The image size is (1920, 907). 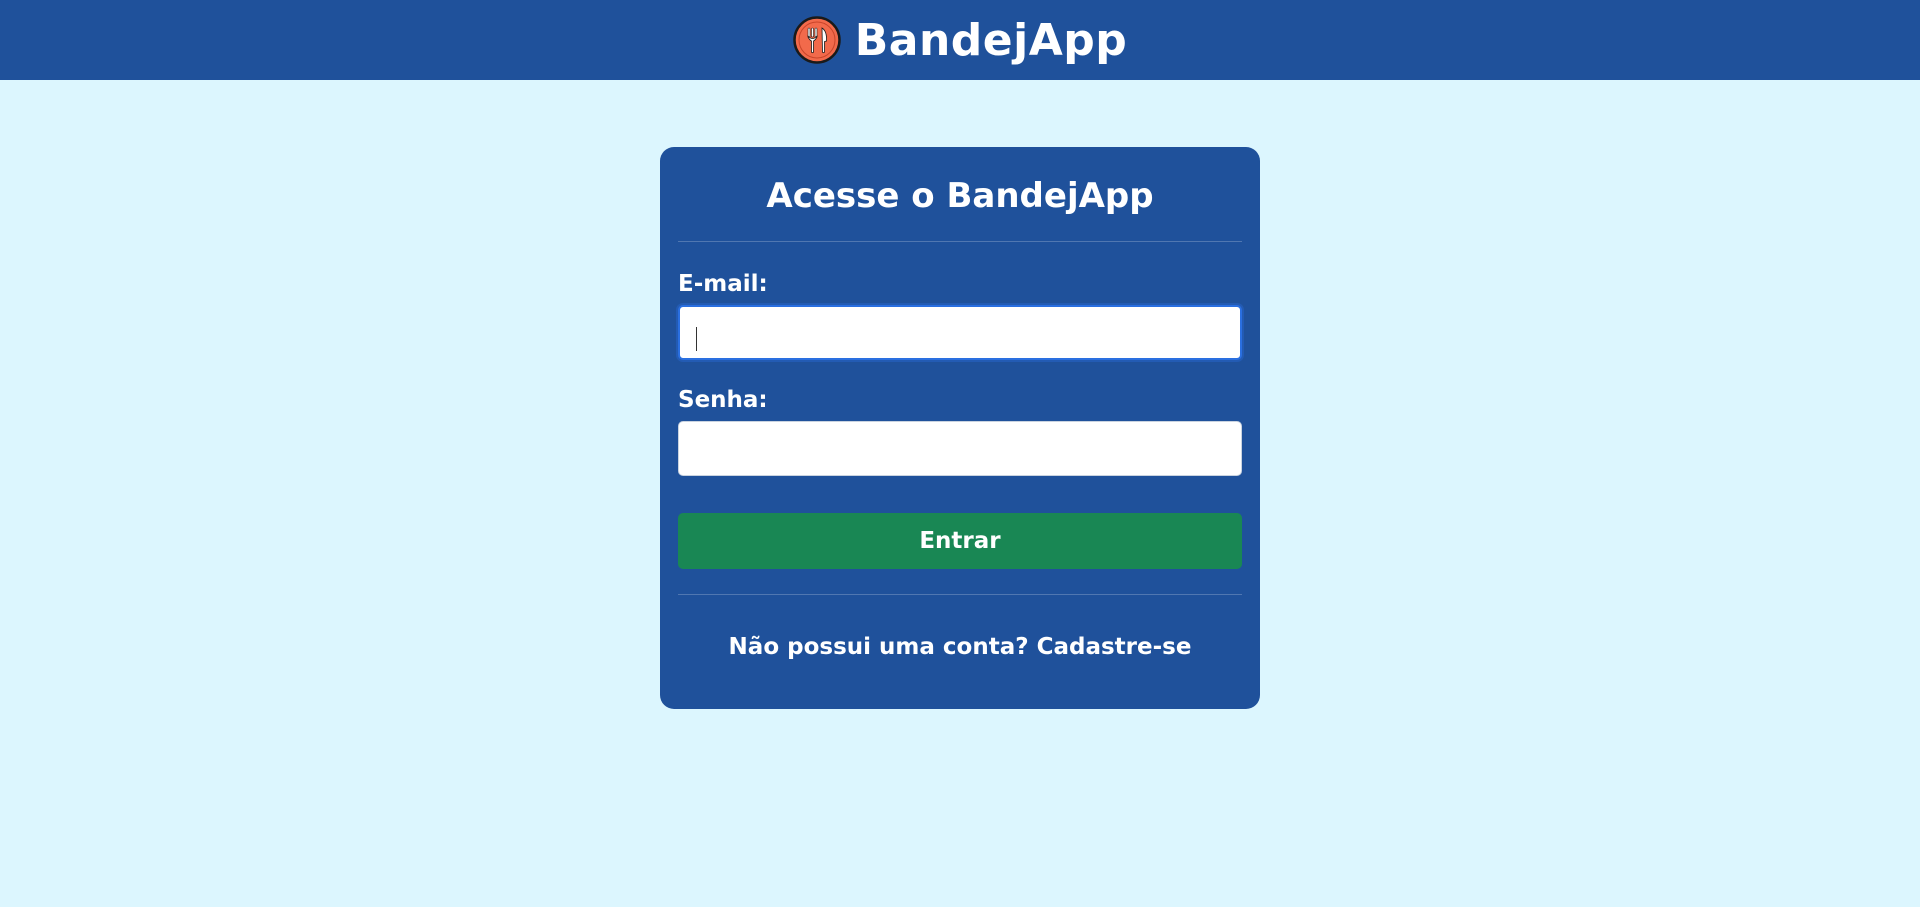 I want to click on login-button: Entrar, so click(x=960, y=541).